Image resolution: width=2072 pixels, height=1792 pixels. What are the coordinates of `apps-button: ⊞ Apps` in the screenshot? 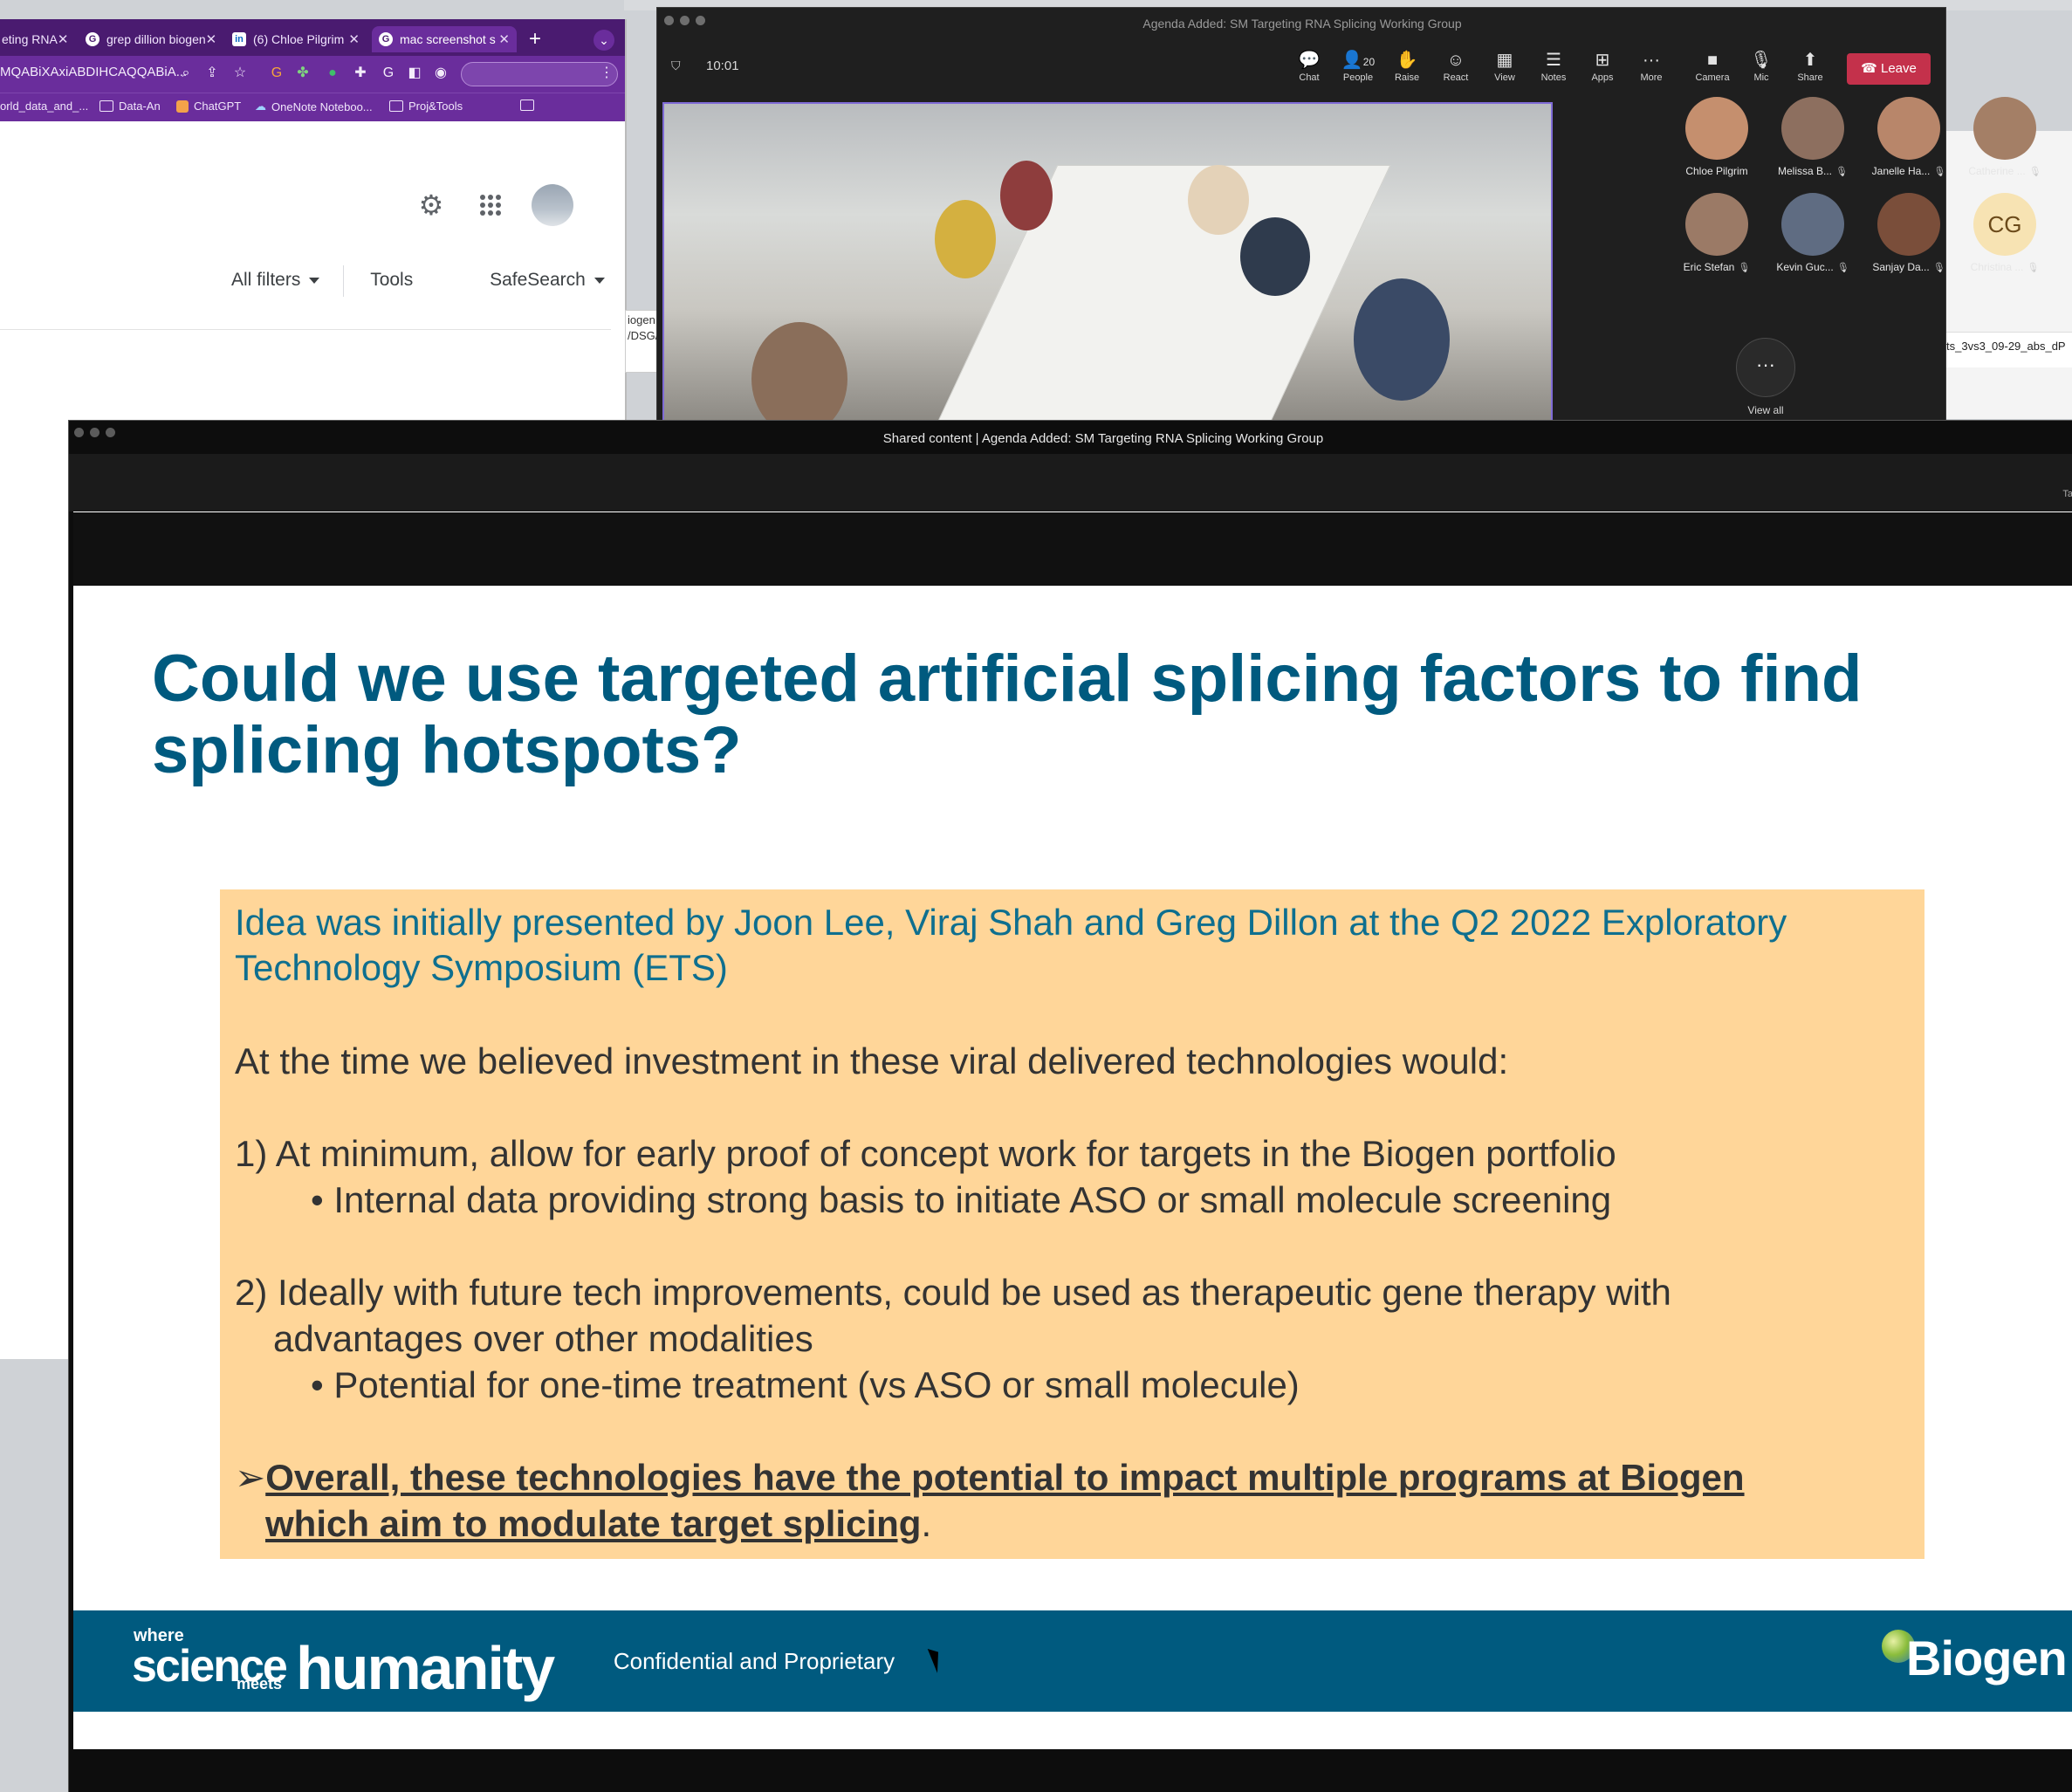 It's located at (1602, 66).